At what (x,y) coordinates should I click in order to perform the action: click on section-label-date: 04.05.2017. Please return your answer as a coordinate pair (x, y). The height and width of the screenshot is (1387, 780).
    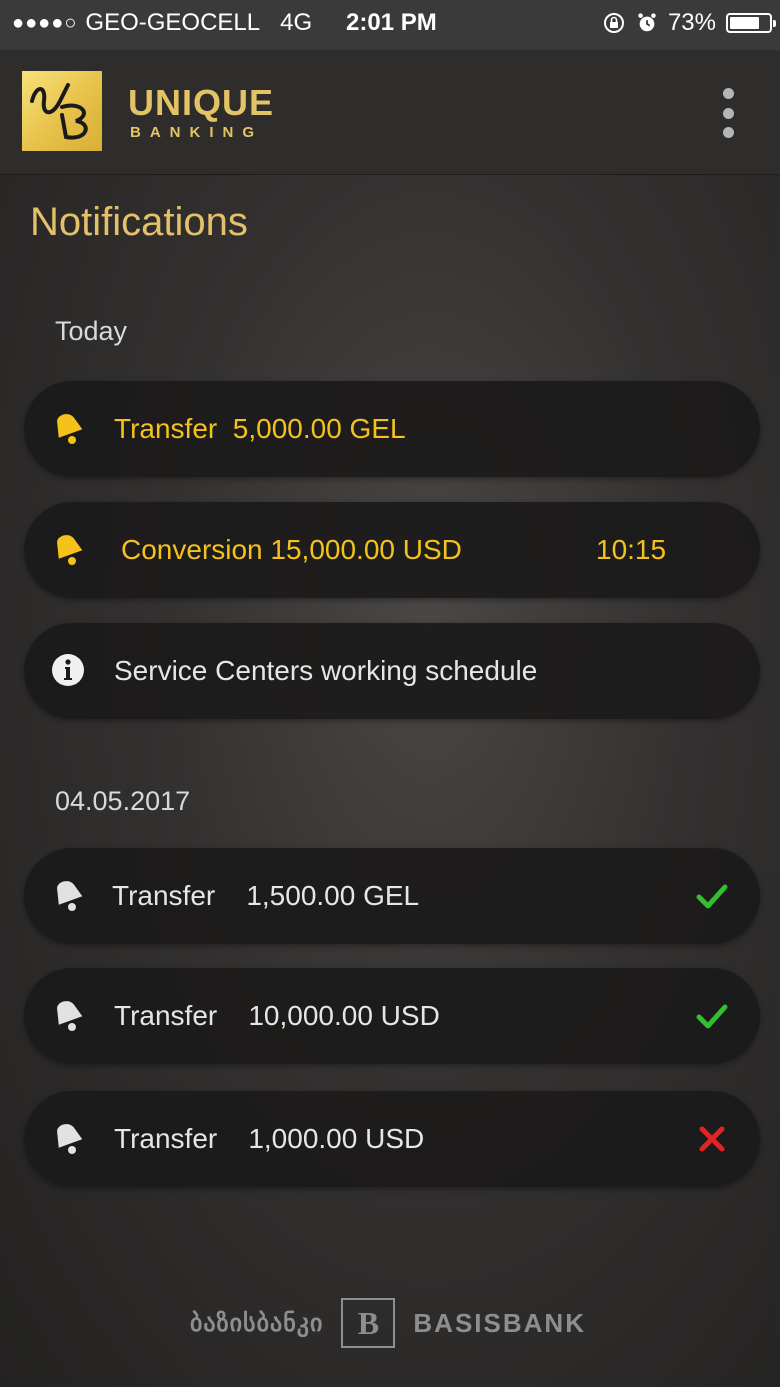
    Looking at the image, I should click on (123, 801).